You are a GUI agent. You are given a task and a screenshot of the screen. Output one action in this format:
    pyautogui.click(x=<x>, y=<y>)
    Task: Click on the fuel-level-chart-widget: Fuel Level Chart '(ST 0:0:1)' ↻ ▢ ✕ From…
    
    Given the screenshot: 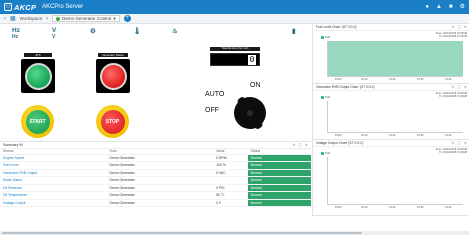 What is the action you would take?
    pyautogui.click(x=391, y=54)
    